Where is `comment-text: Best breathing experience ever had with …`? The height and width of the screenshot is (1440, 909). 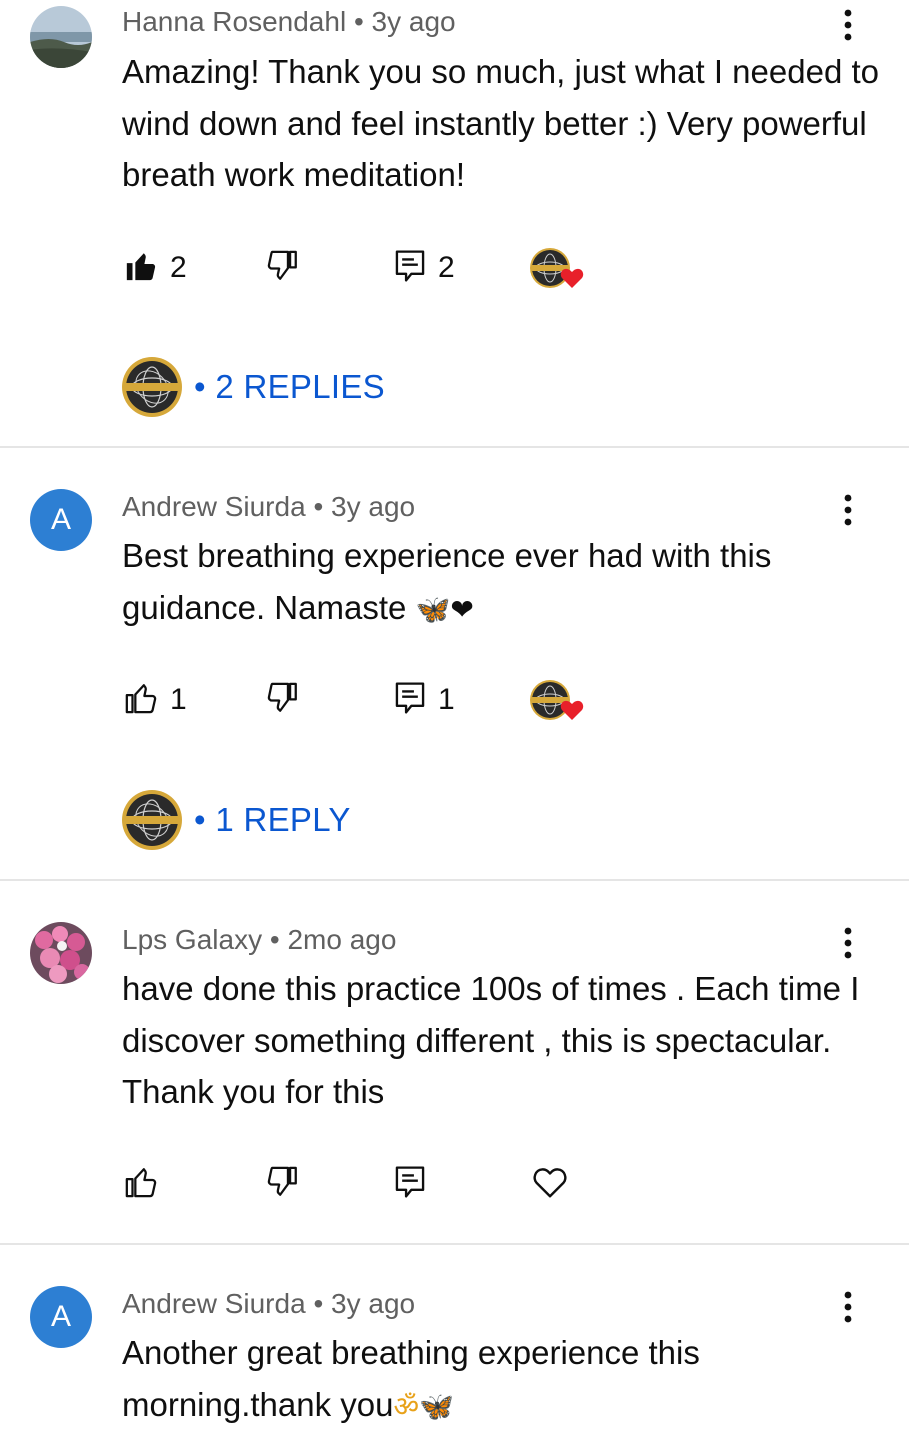
comment-text: Best breathing experience ever had with … is located at coordinates (447, 581).